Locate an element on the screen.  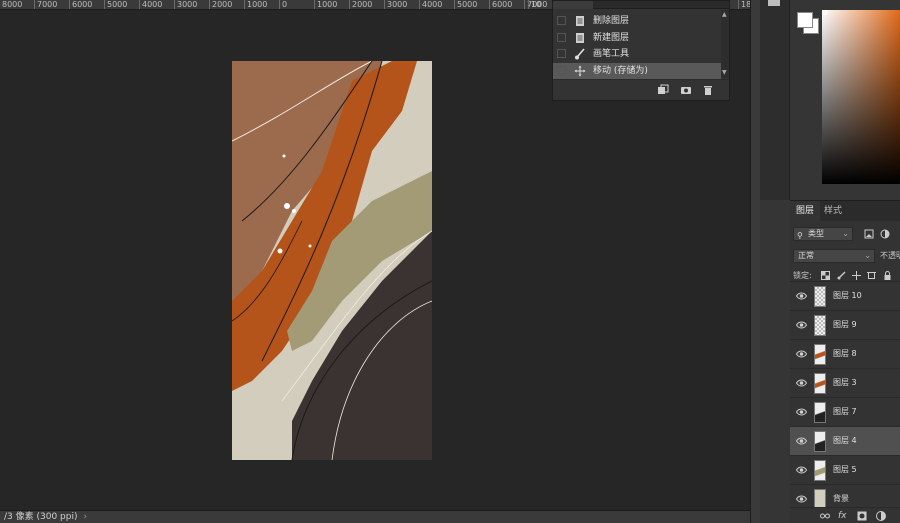
layer-name: 图层 8 is located at coordinates (845, 353).